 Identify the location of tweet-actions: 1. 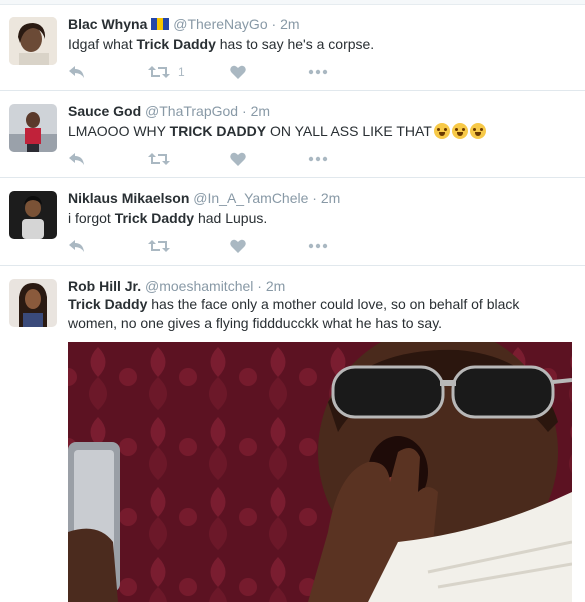
(218, 72).